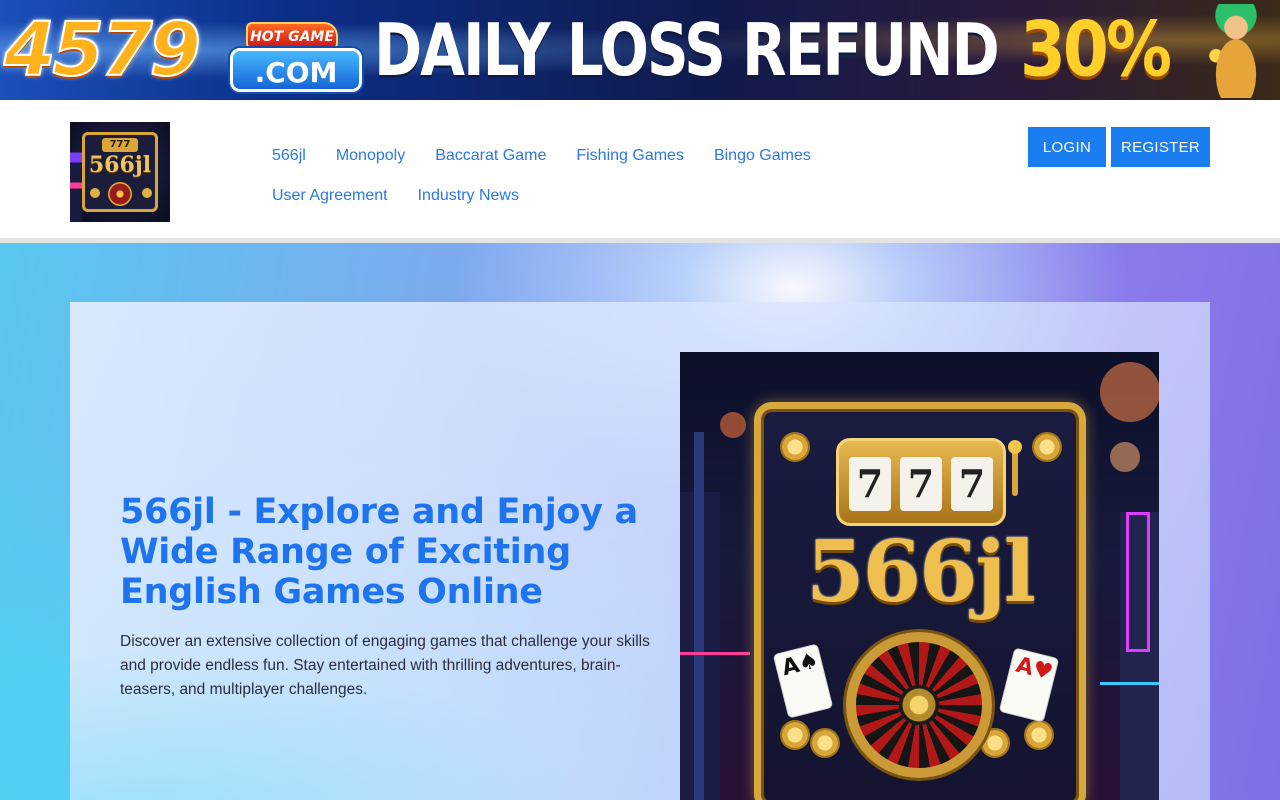 This screenshot has height=800, width=1280. Describe the element at coordinates (1015, 472) in the screenshot. I see `slot-lever` at that location.